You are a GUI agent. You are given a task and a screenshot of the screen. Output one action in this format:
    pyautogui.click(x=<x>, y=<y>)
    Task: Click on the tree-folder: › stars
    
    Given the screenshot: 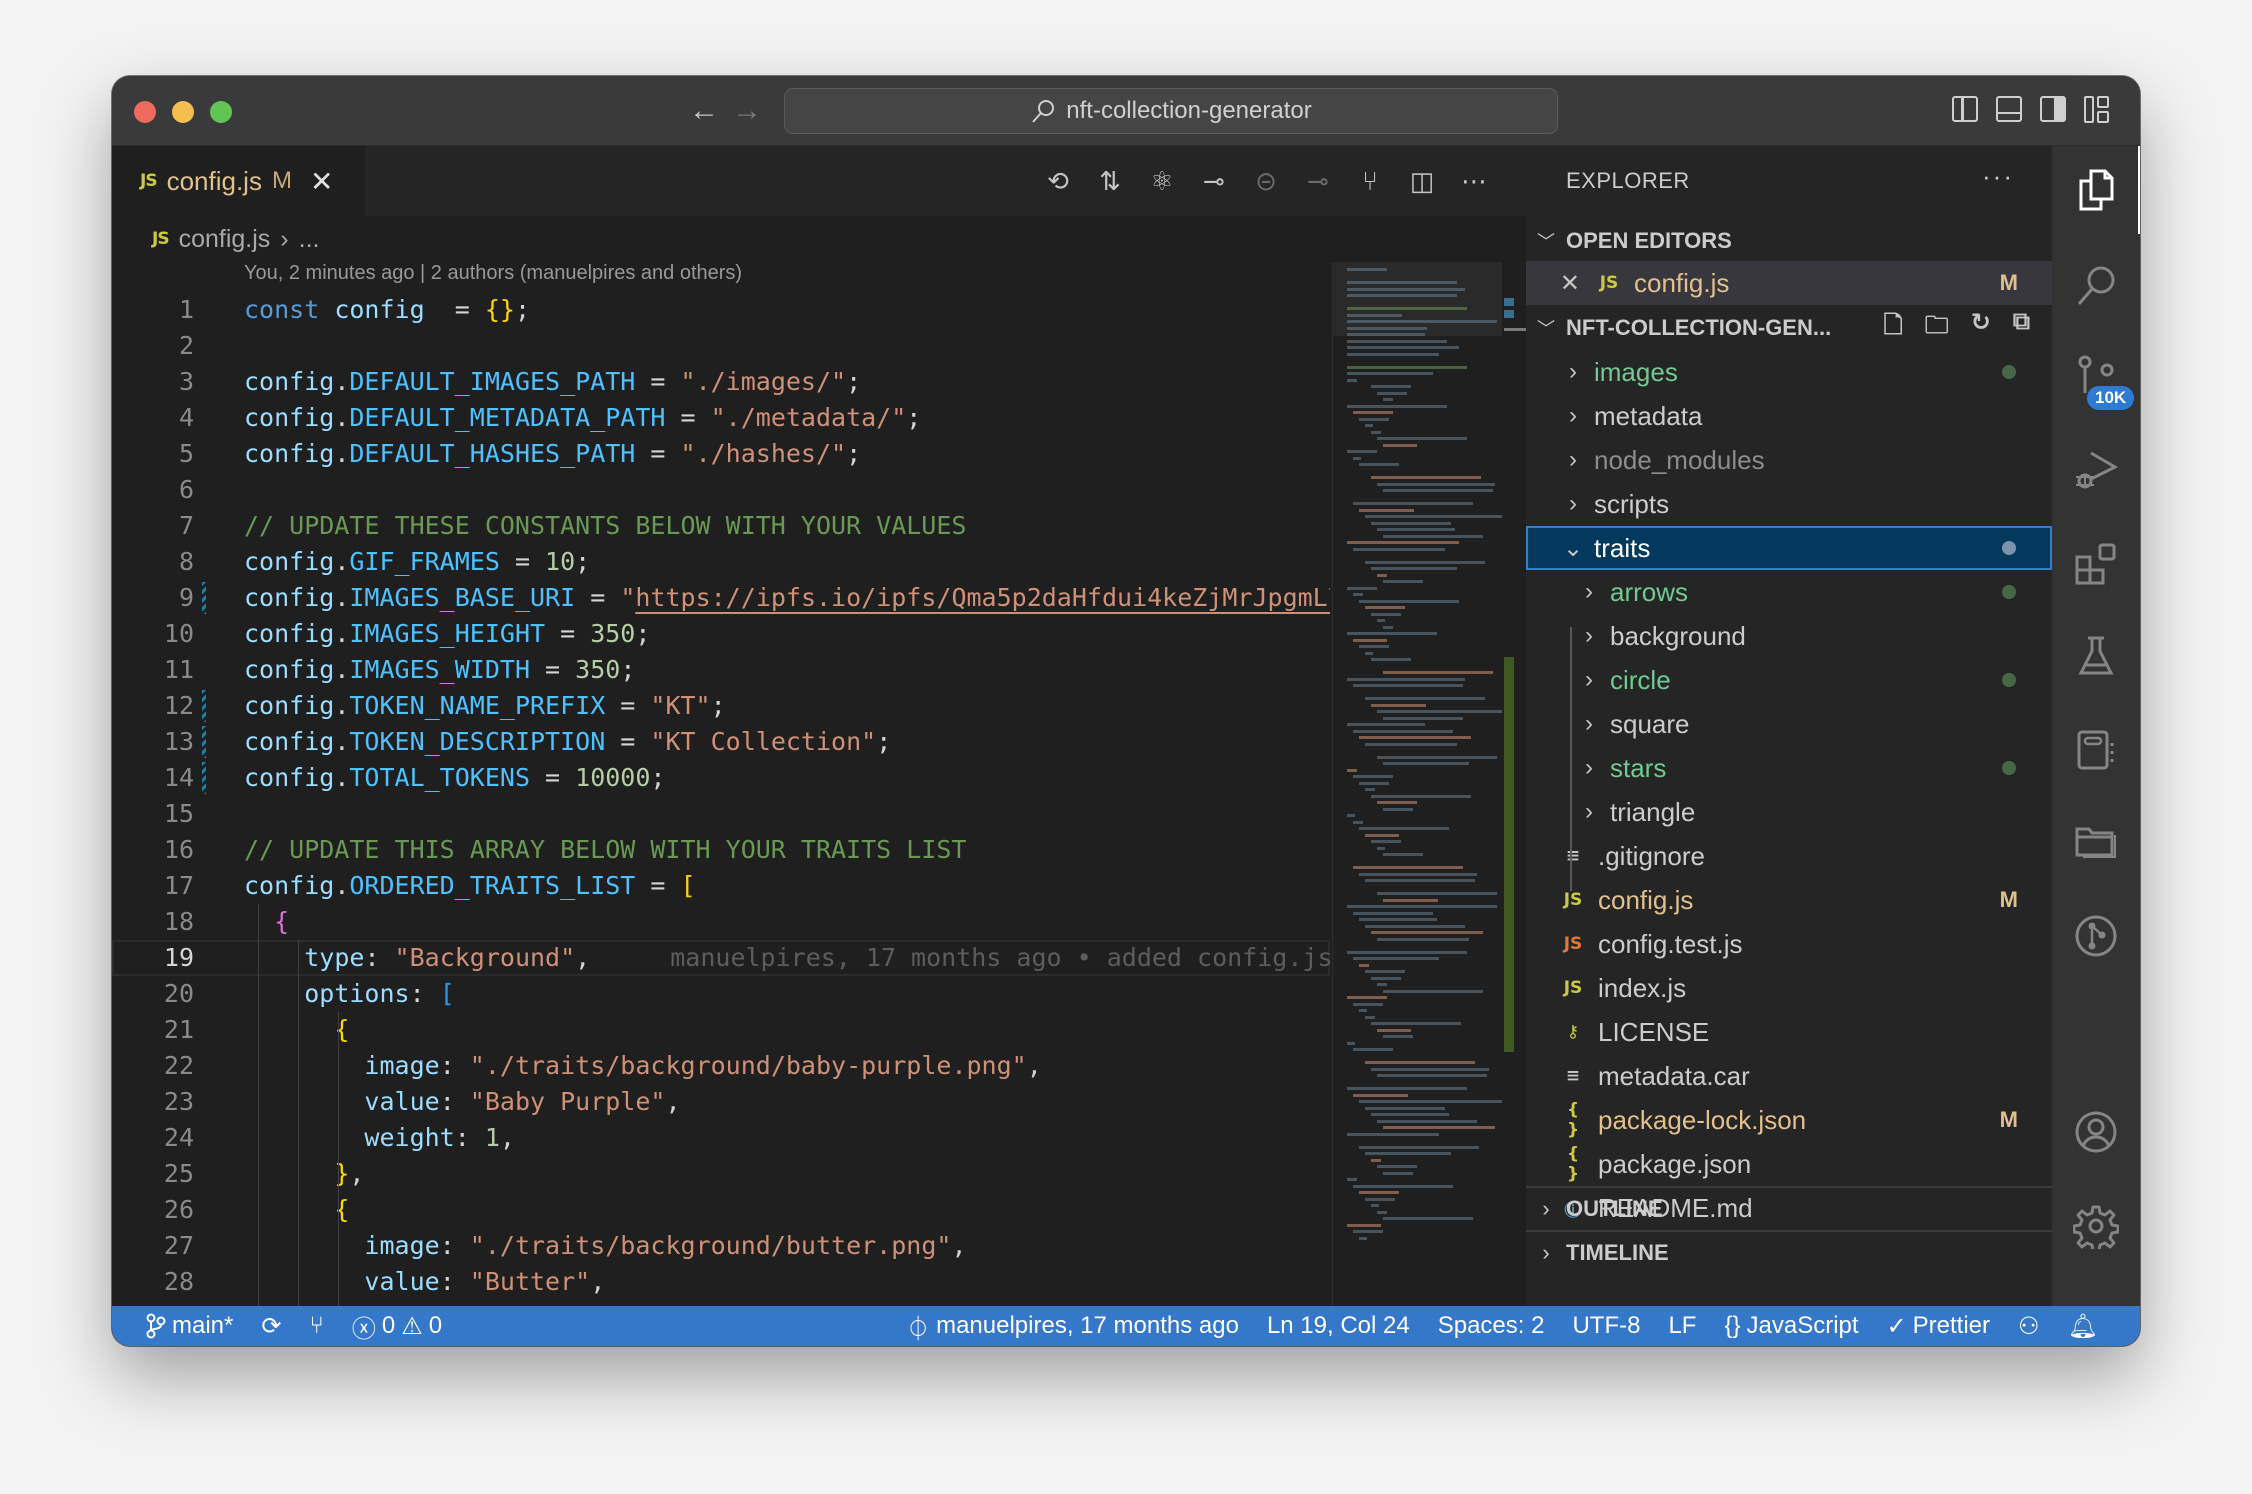 What is the action you would take?
    pyautogui.click(x=1789, y=768)
    